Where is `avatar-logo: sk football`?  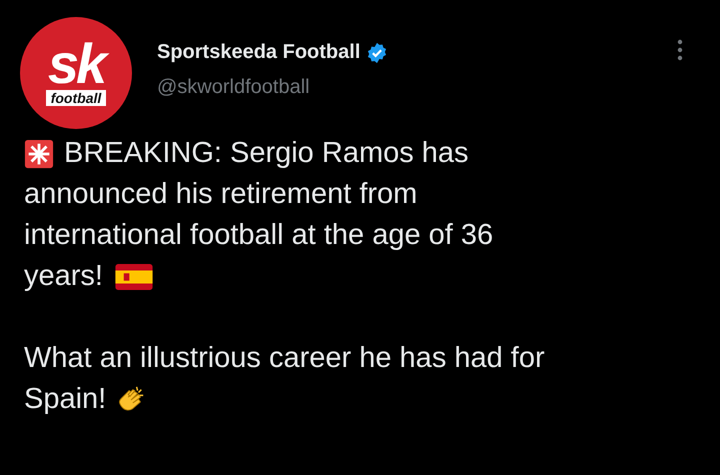
avatar-logo: sk football is located at coordinates (76, 73).